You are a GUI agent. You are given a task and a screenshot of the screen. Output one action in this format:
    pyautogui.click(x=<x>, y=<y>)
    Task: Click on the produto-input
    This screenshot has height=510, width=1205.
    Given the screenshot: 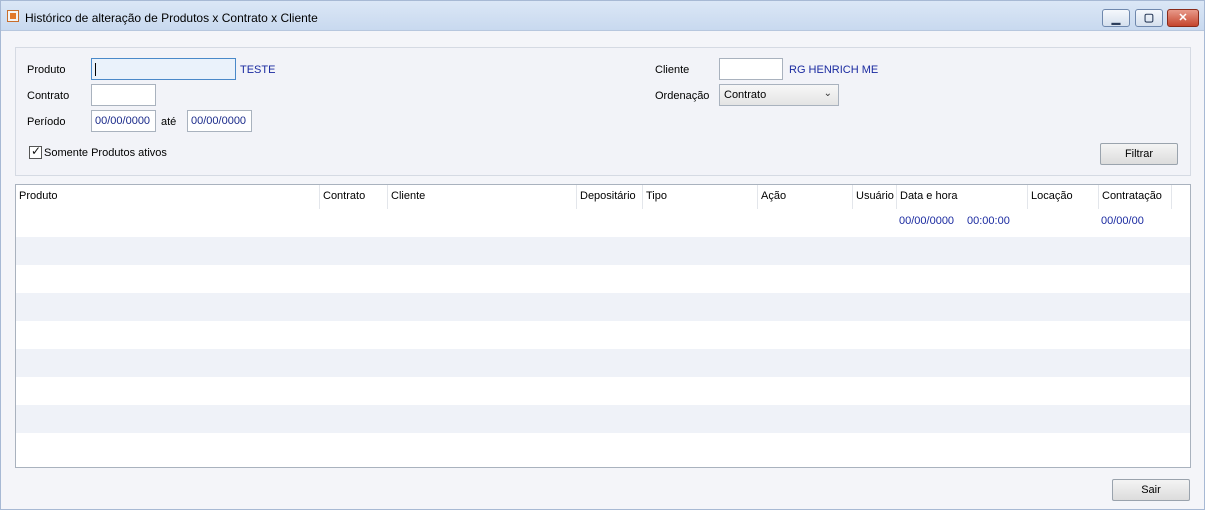 What is the action you would take?
    pyautogui.click(x=163, y=69)
    